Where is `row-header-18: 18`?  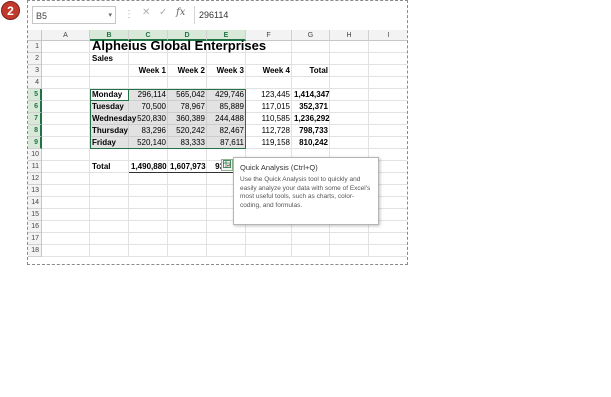 row-header-18: 18 is located at coordinates (35, 251).